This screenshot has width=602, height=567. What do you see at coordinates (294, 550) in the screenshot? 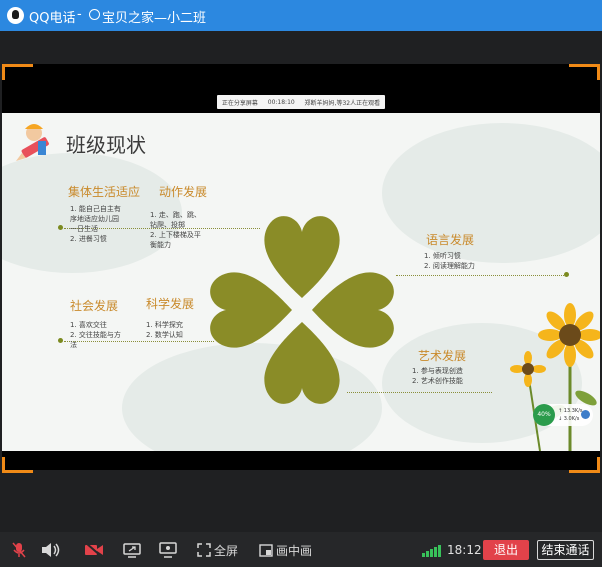
I see `pip-label: 画中画` at bounding box center [294, 550].